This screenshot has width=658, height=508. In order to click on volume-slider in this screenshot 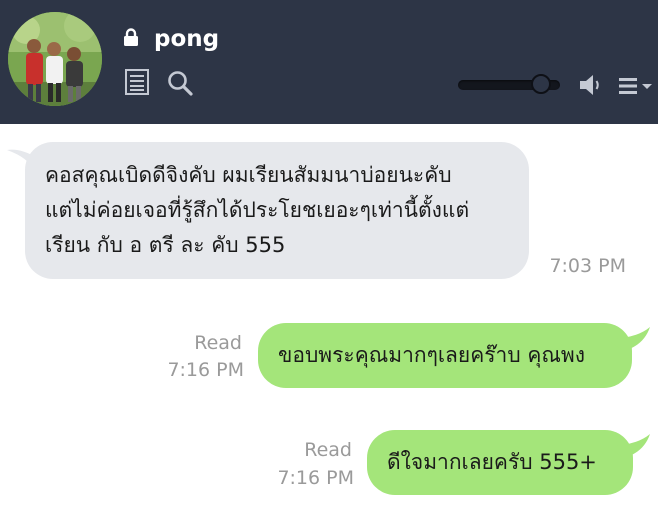, I will do `click(511, 85)`.